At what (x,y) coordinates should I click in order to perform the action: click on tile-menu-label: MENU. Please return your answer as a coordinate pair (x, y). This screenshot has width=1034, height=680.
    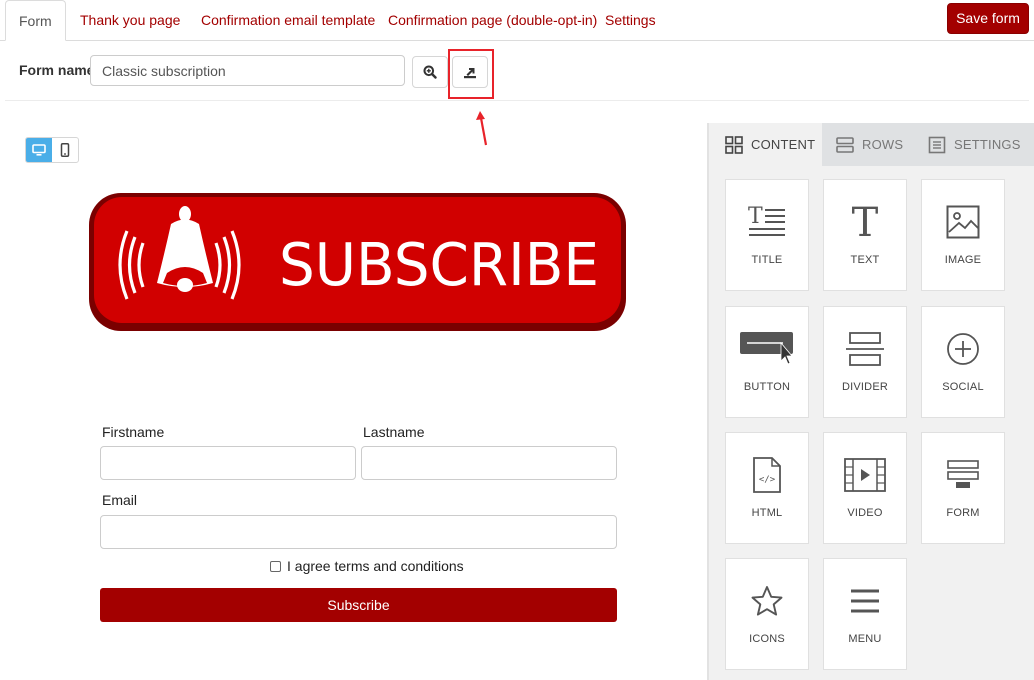
    Looking at the image, I should click on (865, 639).